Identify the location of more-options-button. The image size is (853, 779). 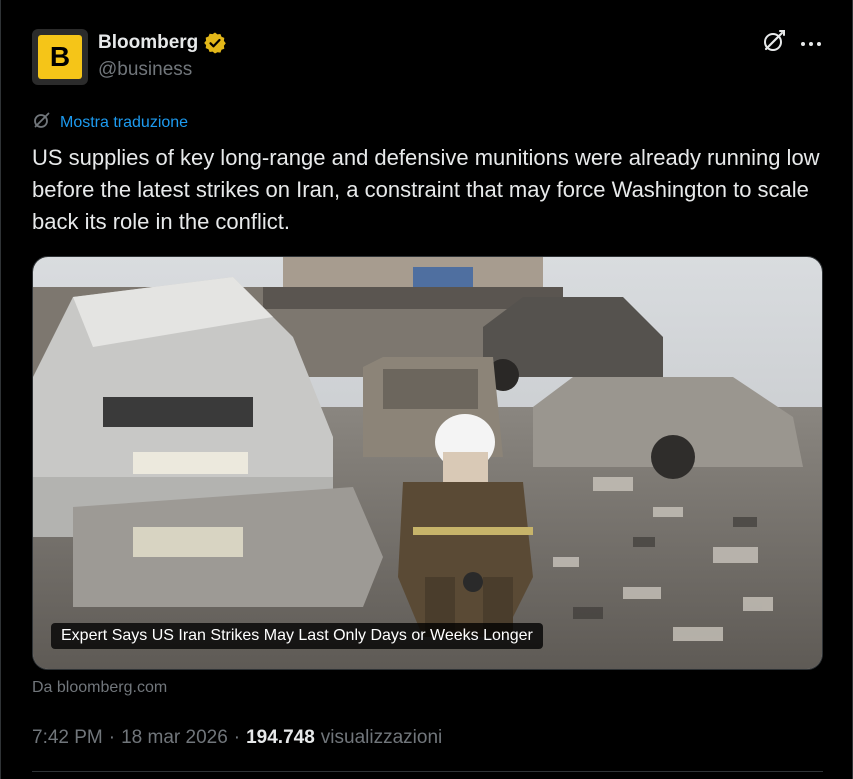
(811, 43).